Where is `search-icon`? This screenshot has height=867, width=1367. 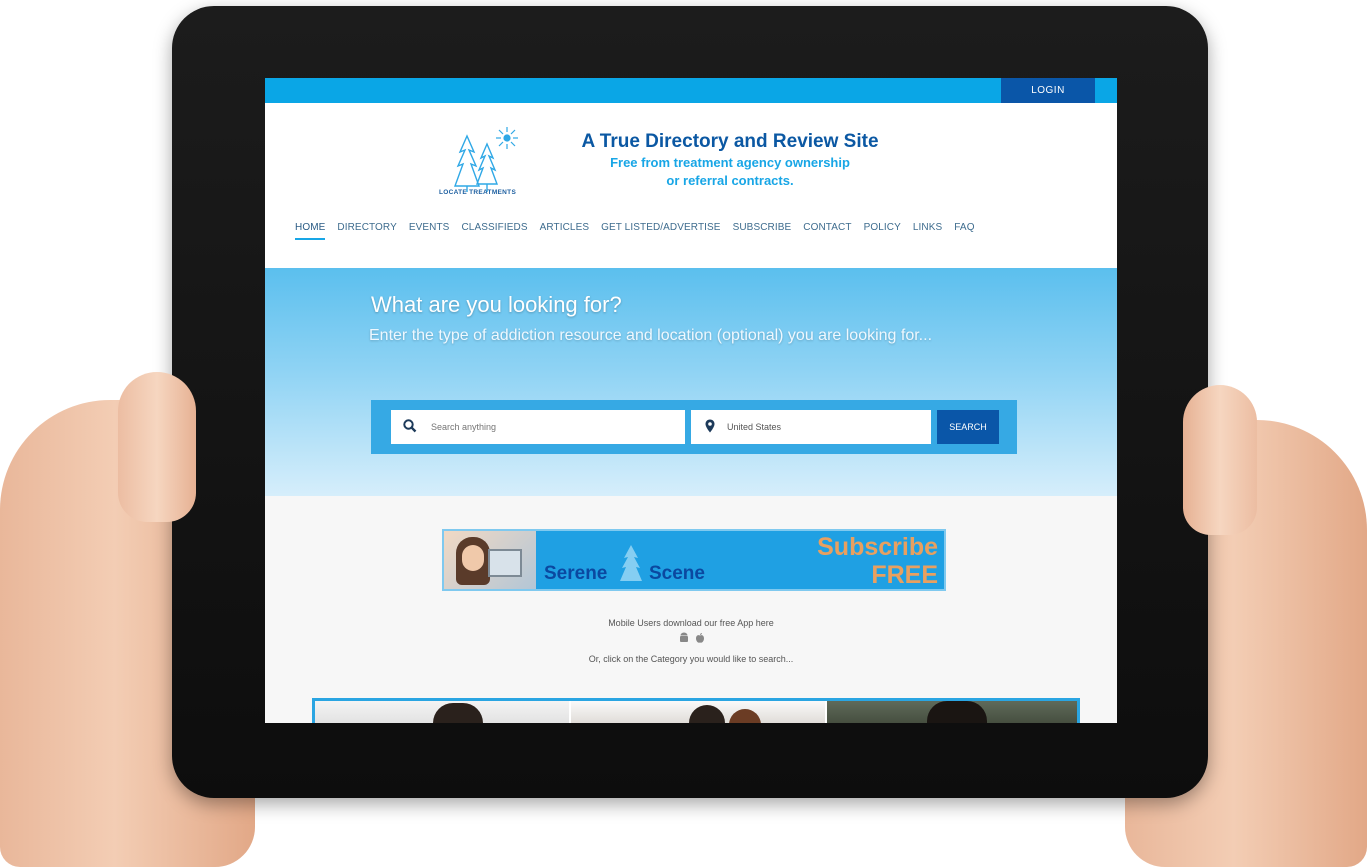 search-icon is located at coordinates (410, 426).